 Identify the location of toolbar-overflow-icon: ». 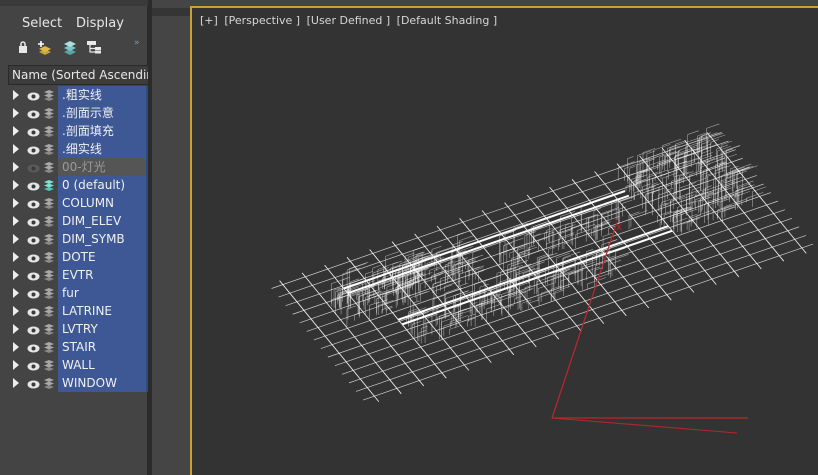
(137, 43).